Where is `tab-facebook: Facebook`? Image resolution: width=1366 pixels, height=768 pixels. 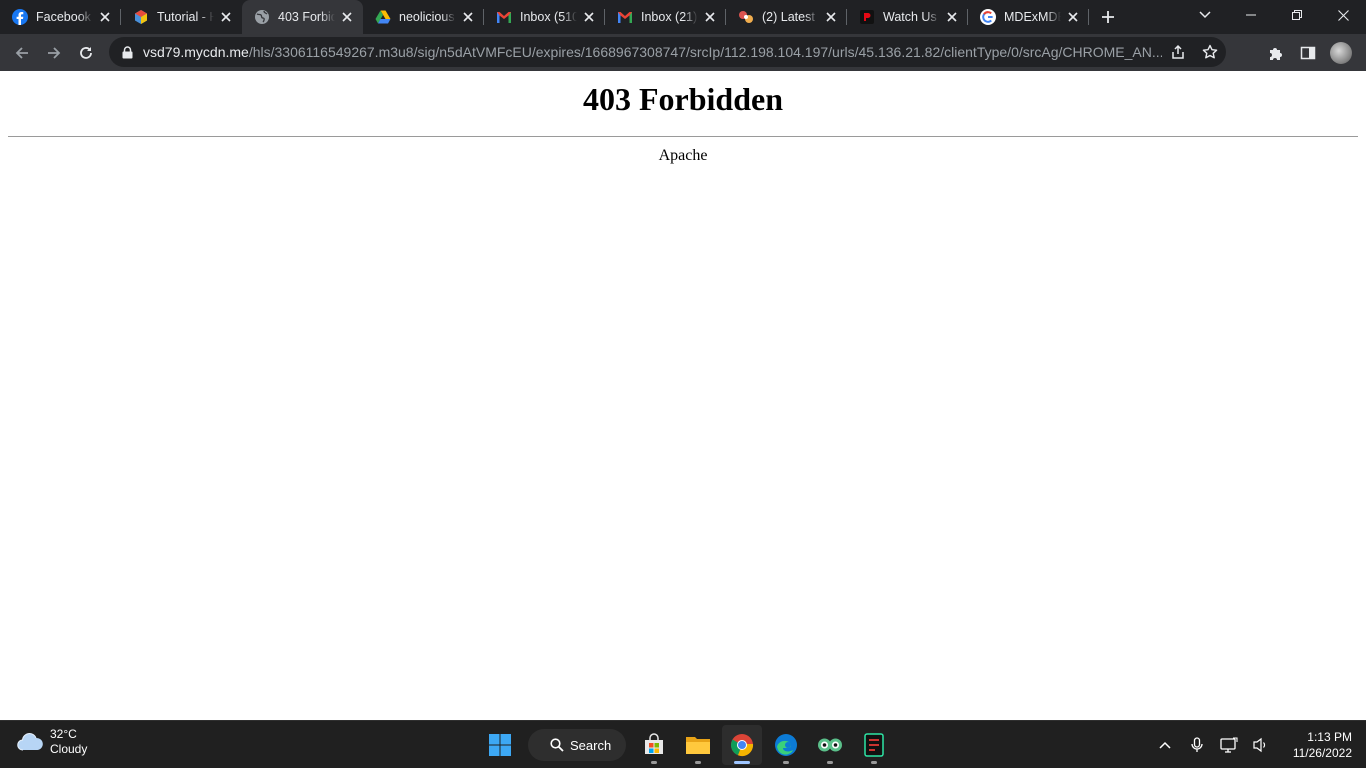 tab-facebook: Facebook is located at coordinates (60, 17).